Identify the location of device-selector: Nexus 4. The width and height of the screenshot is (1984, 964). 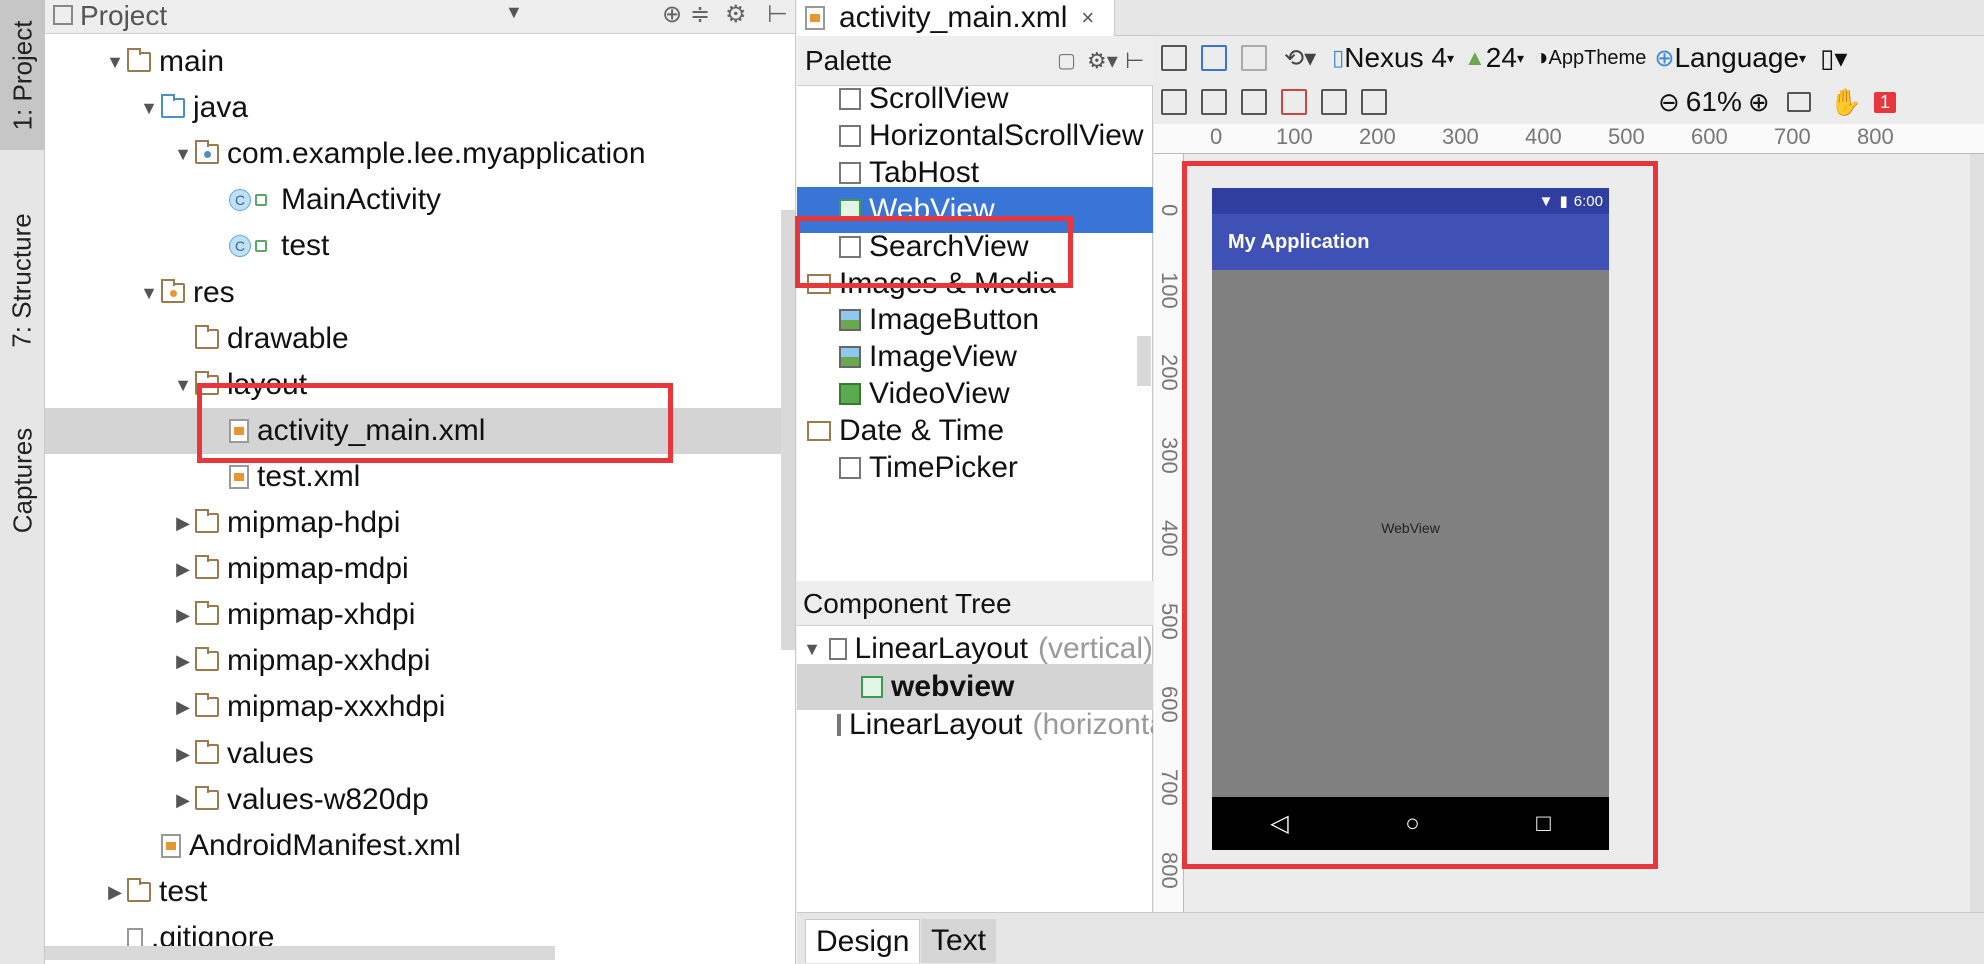
(1395, 58).